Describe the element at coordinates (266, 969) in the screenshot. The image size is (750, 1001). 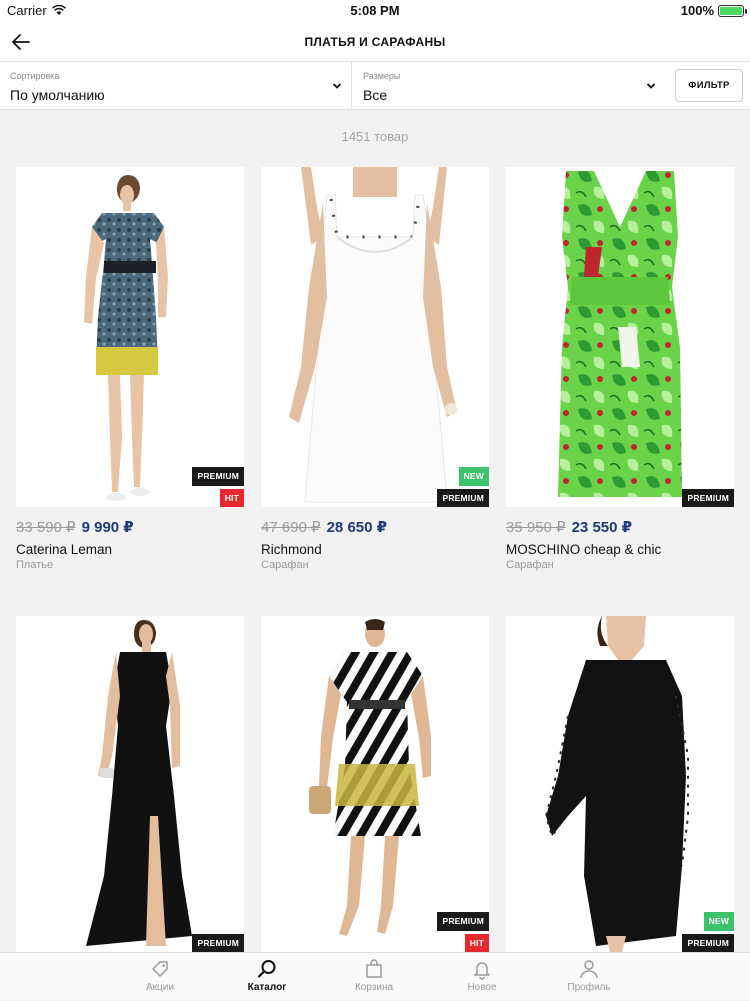
I see `search-icon` at that location.